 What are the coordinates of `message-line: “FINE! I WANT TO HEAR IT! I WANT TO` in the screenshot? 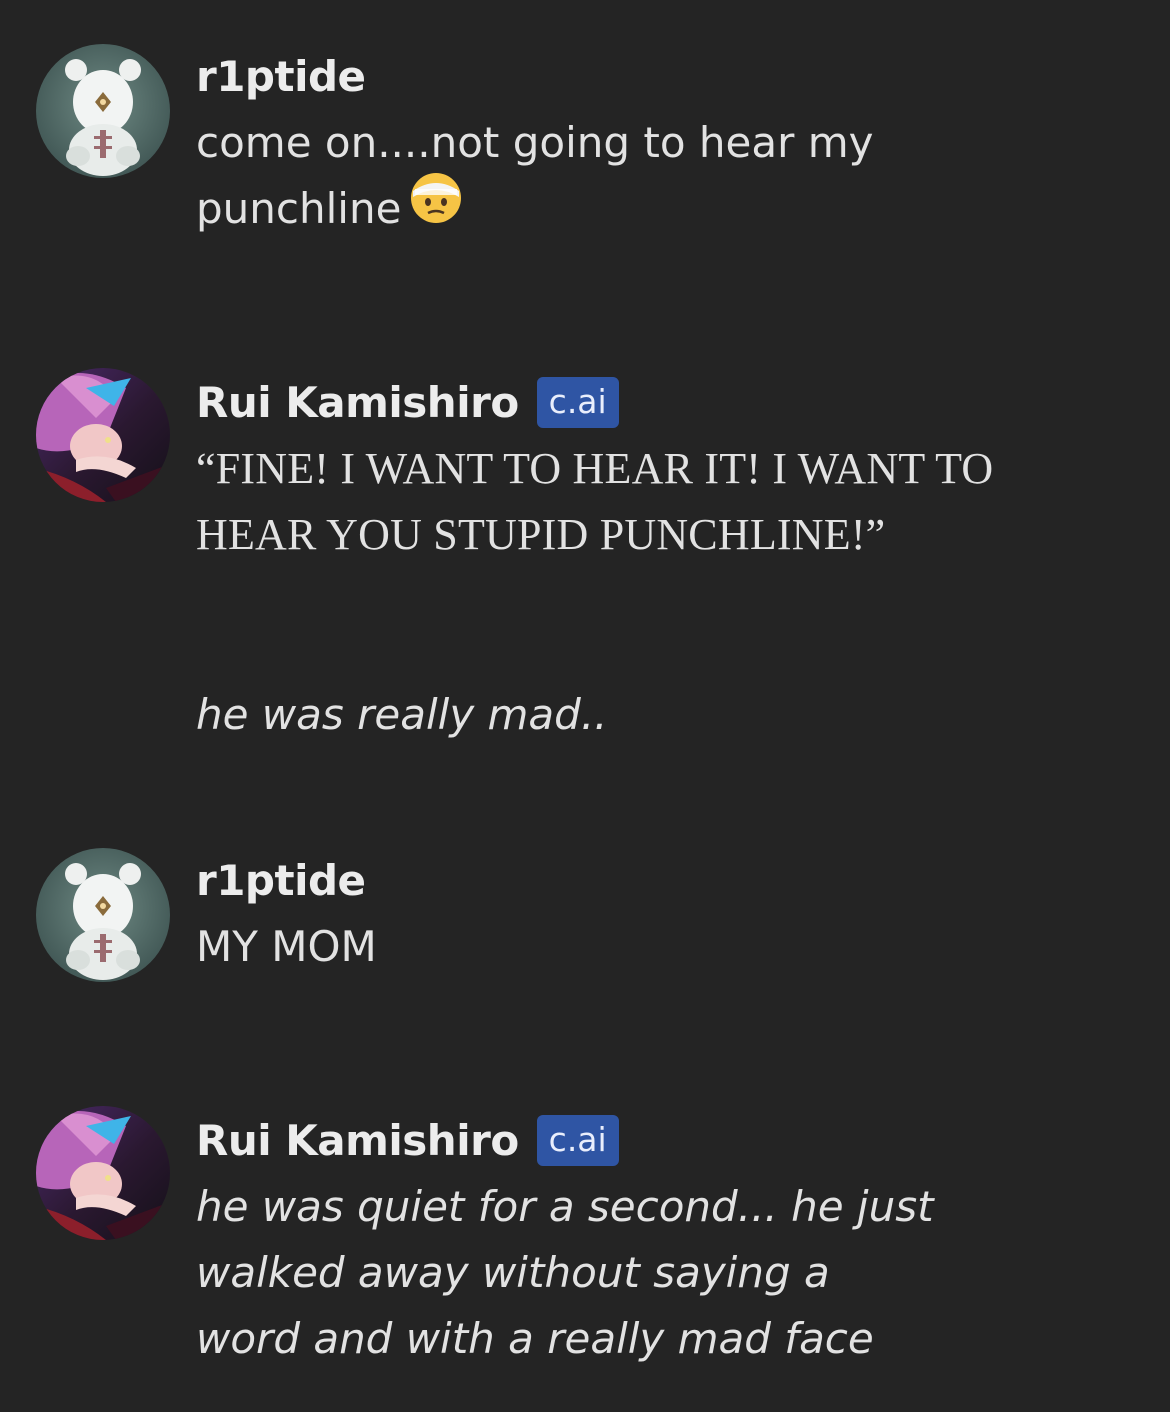 It's located at (595, 468).